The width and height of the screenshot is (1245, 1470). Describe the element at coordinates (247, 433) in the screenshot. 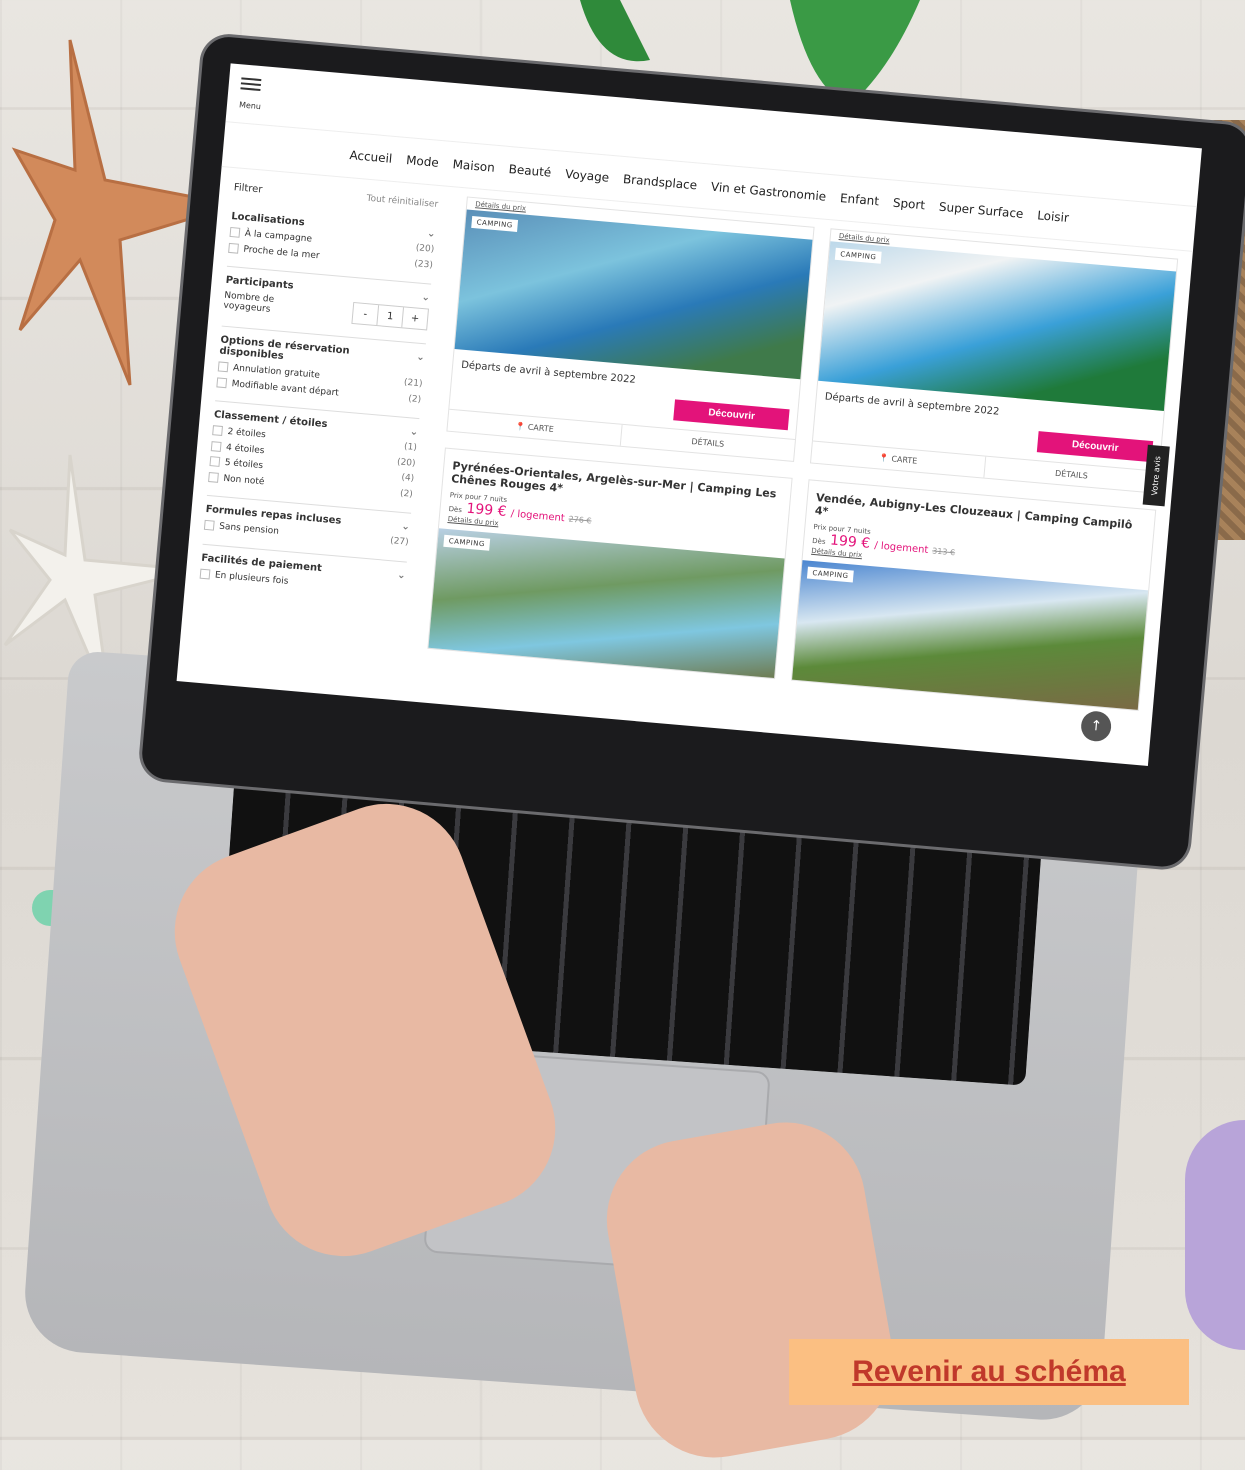

I see `option-label: 2 étoiles` at that location.